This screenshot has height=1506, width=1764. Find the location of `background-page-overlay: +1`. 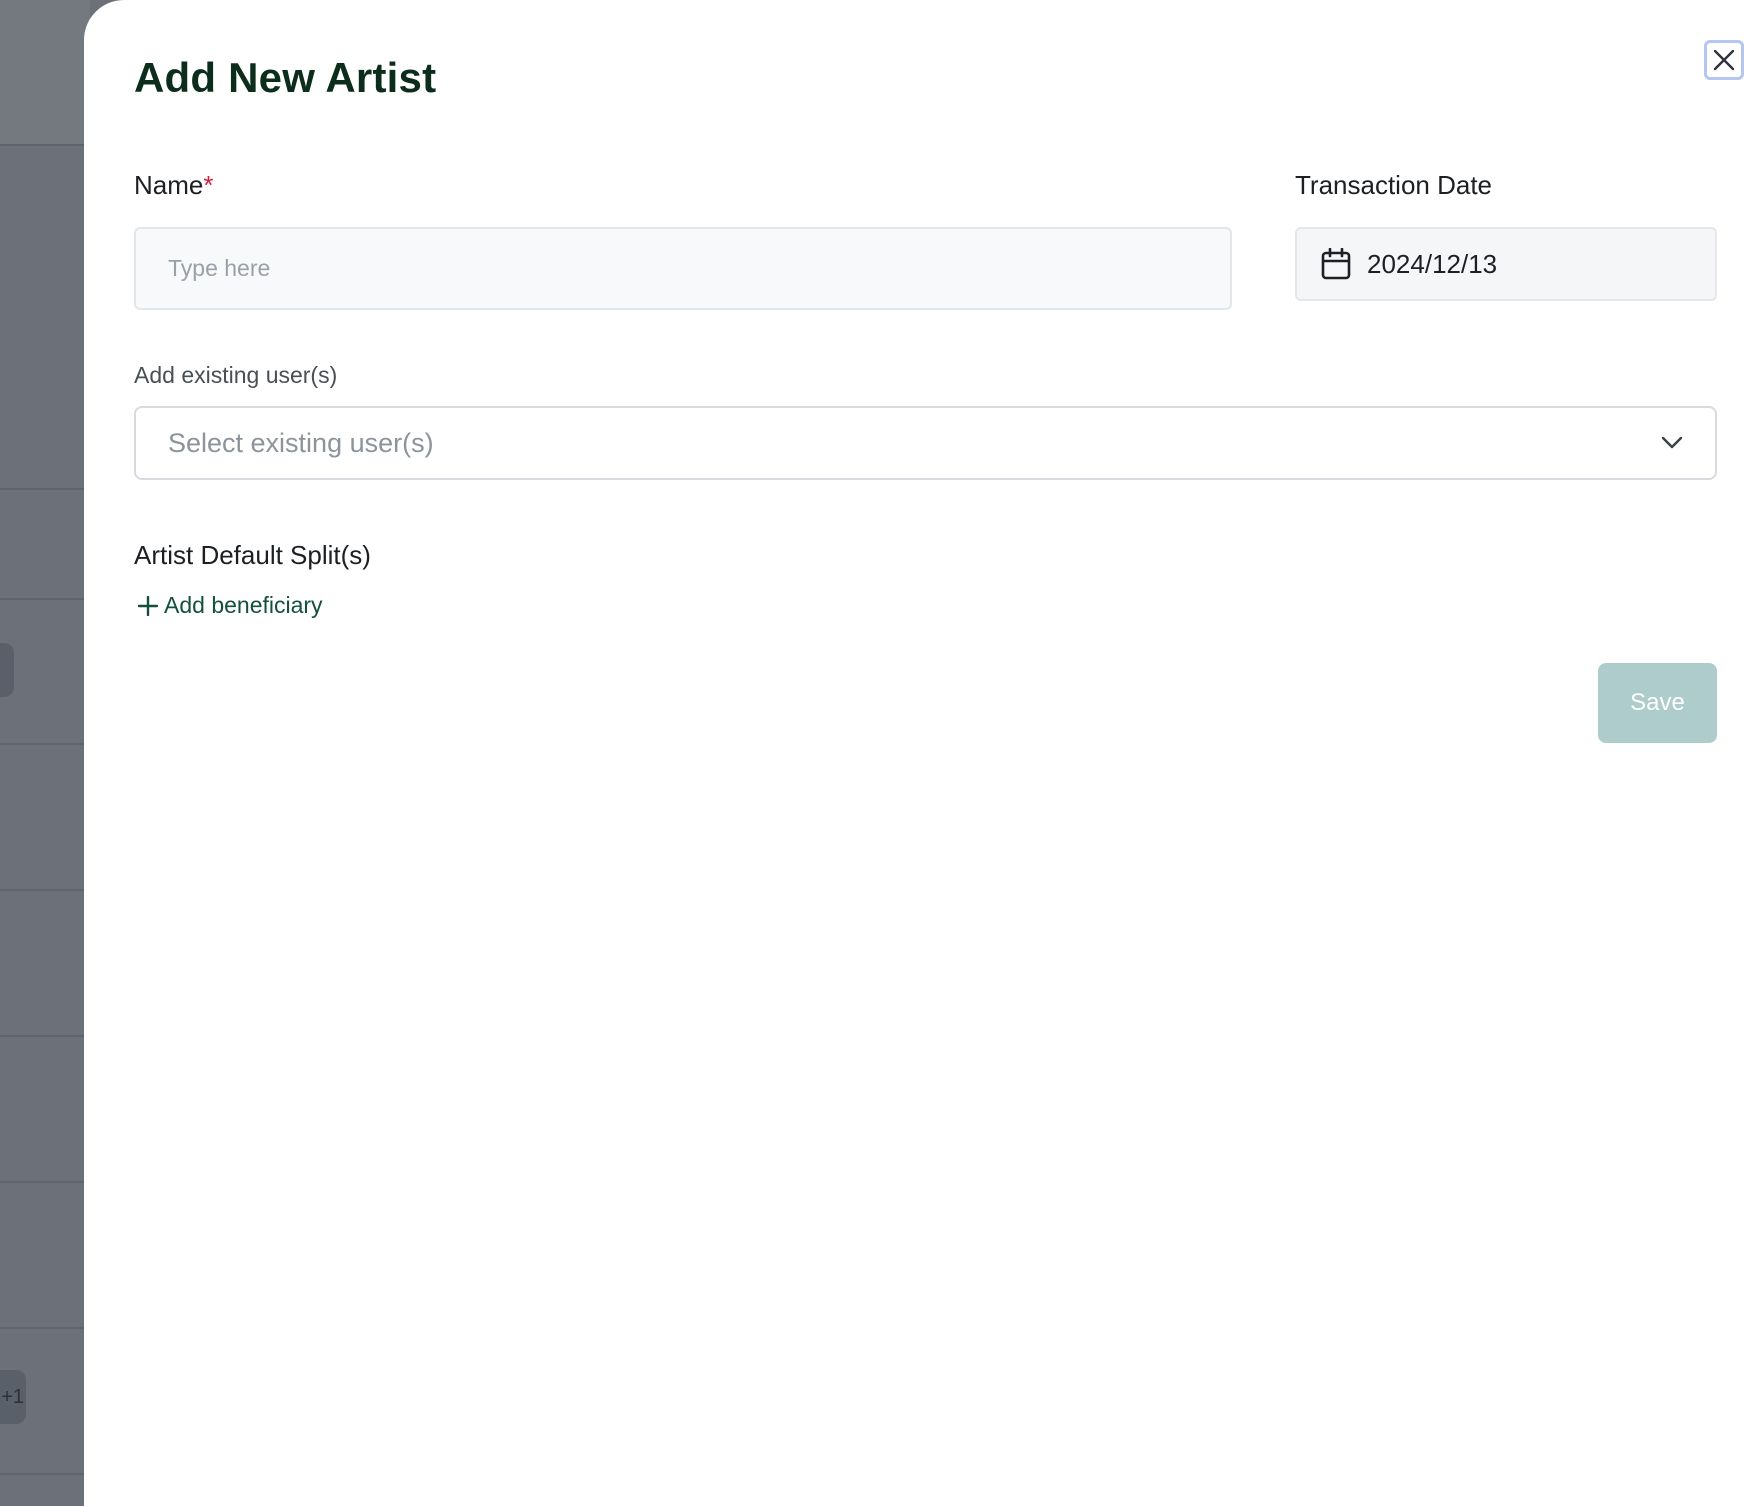

background-page-overlay: +1 is located at coordinates (45, 753).